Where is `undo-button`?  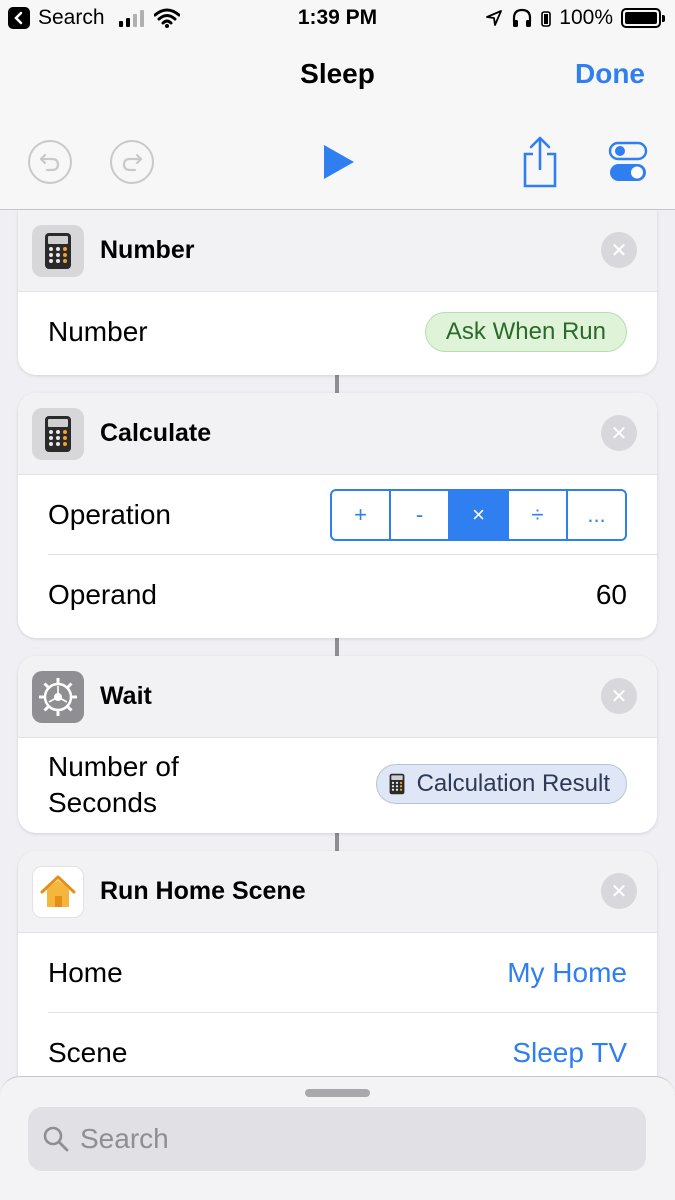 undo-button is located at coordinates (50, 162).